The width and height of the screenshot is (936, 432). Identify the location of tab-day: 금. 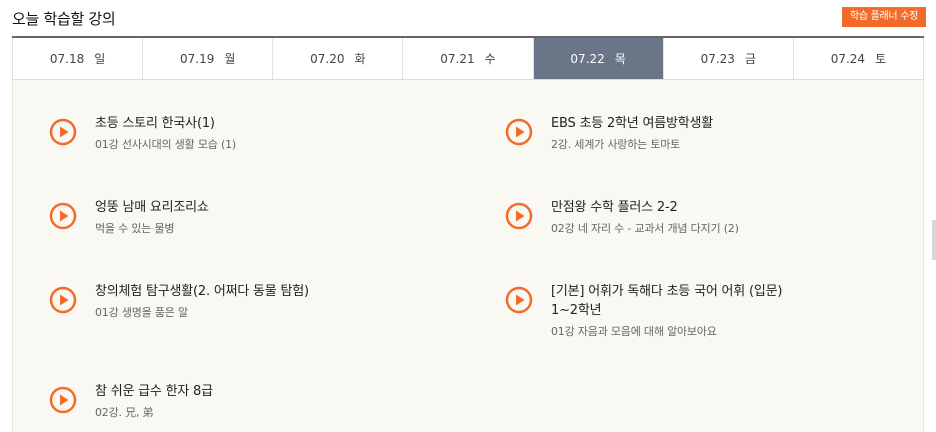
(750, 59).